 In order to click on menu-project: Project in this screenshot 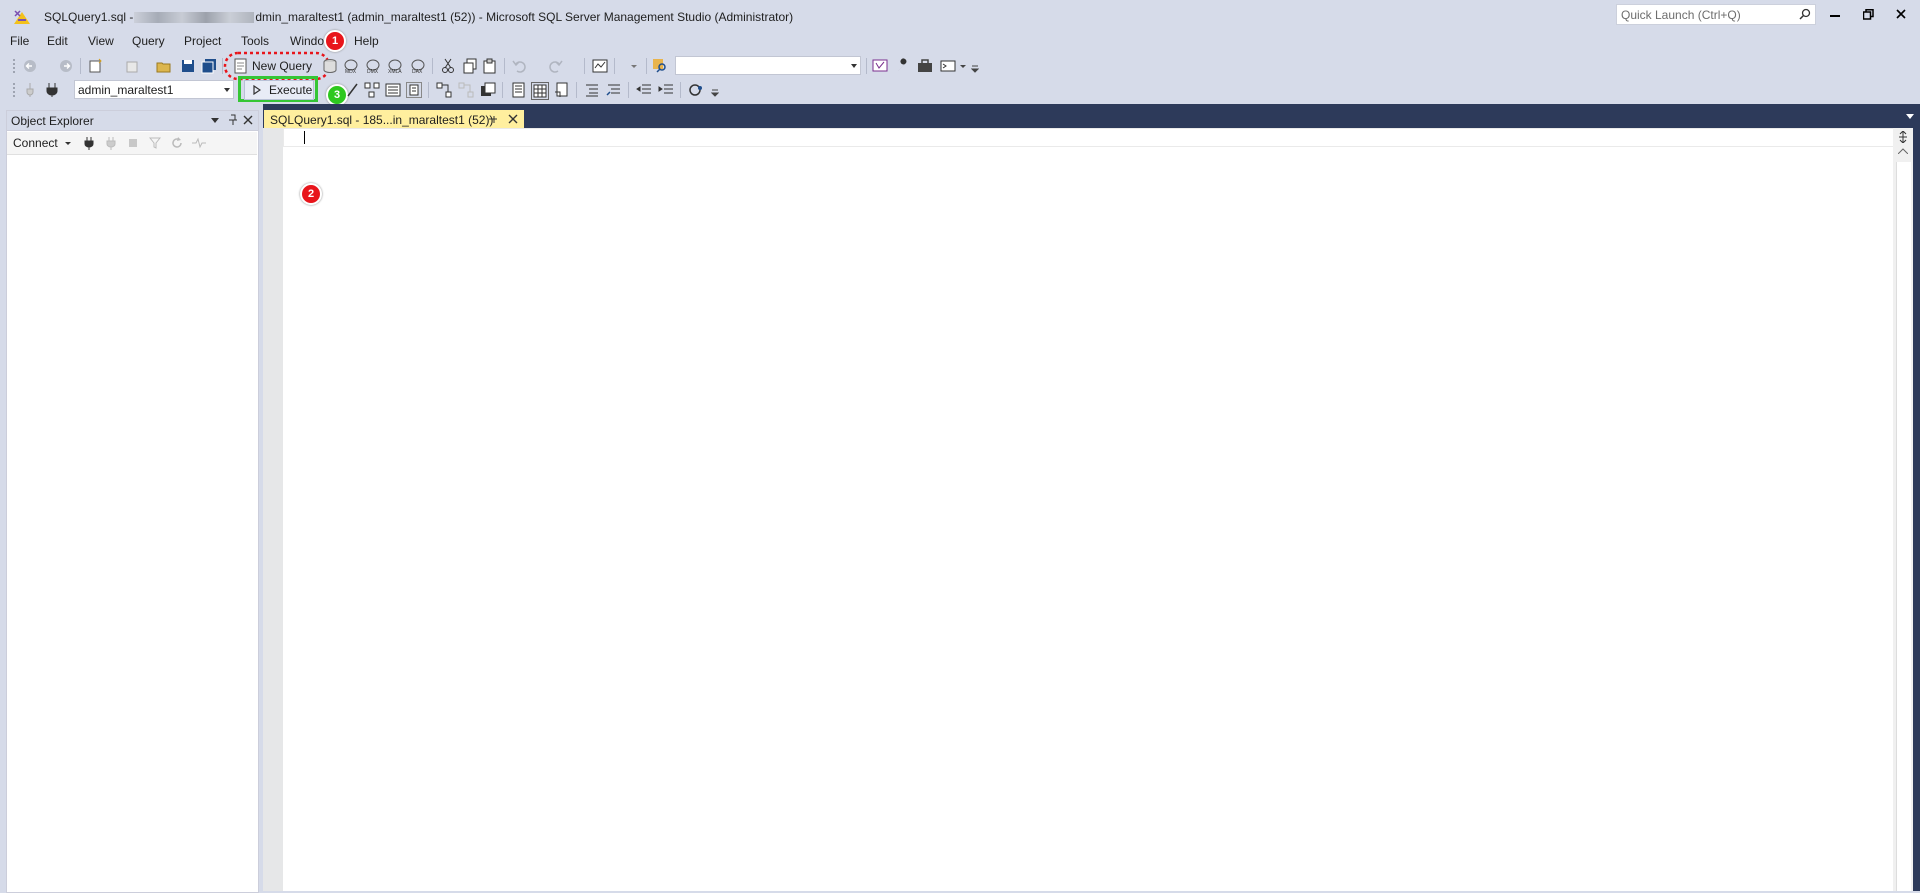, I will do `click(202, 41)`.